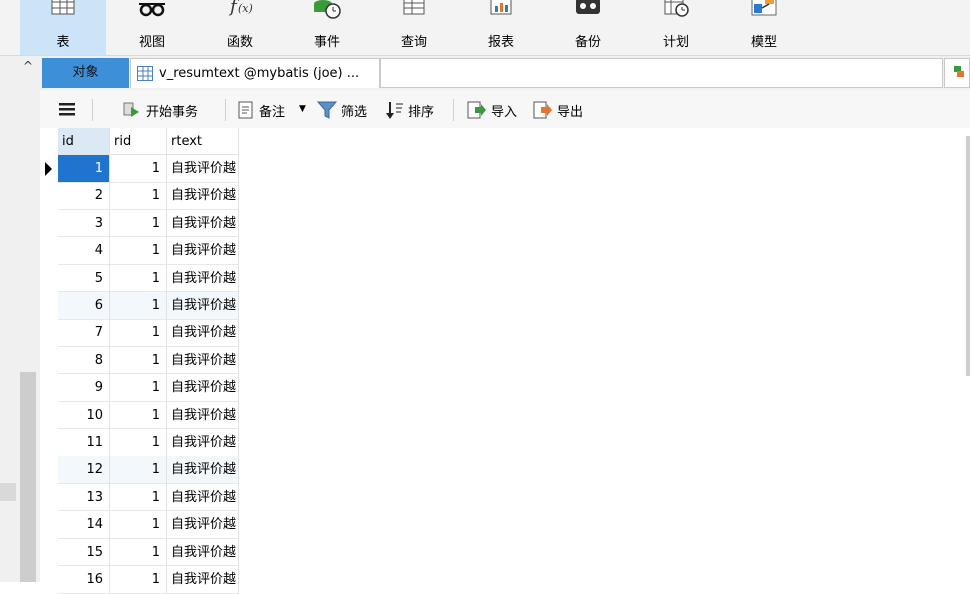 This screenshot has height=594, width=970. I want to click on table-row: 8 1 自我评价越, so click(140, 360).